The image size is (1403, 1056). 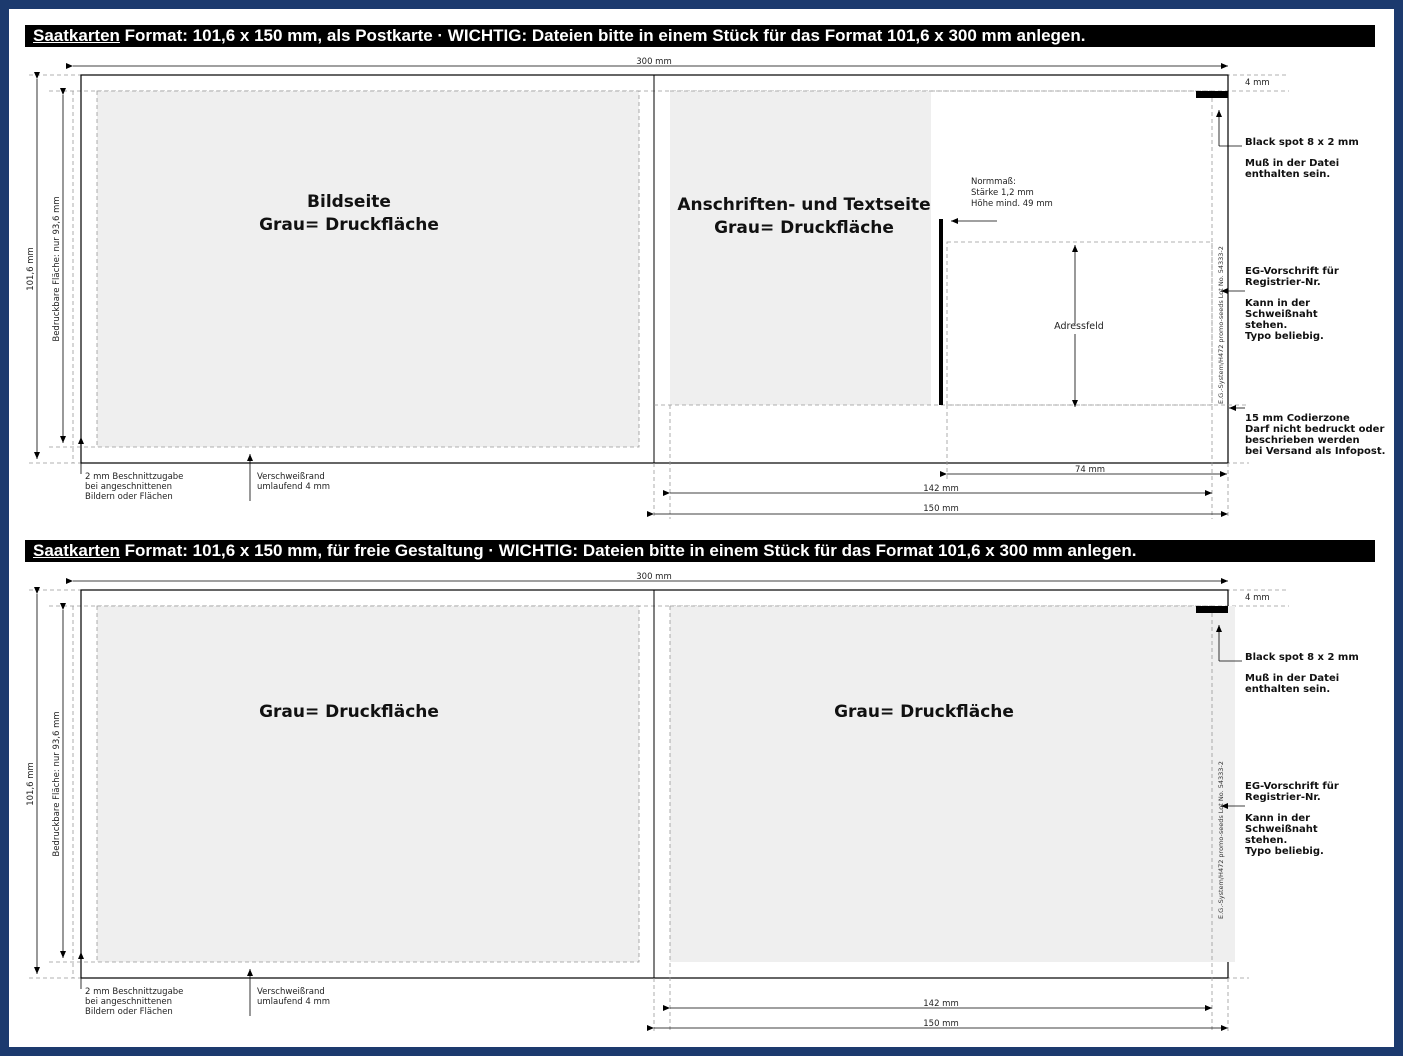 What do you see at coordinates (293, 487) in the screenshot?
I see `bottom-note-v2: umlaufend 4 mm` at bounding box center [293, 487].